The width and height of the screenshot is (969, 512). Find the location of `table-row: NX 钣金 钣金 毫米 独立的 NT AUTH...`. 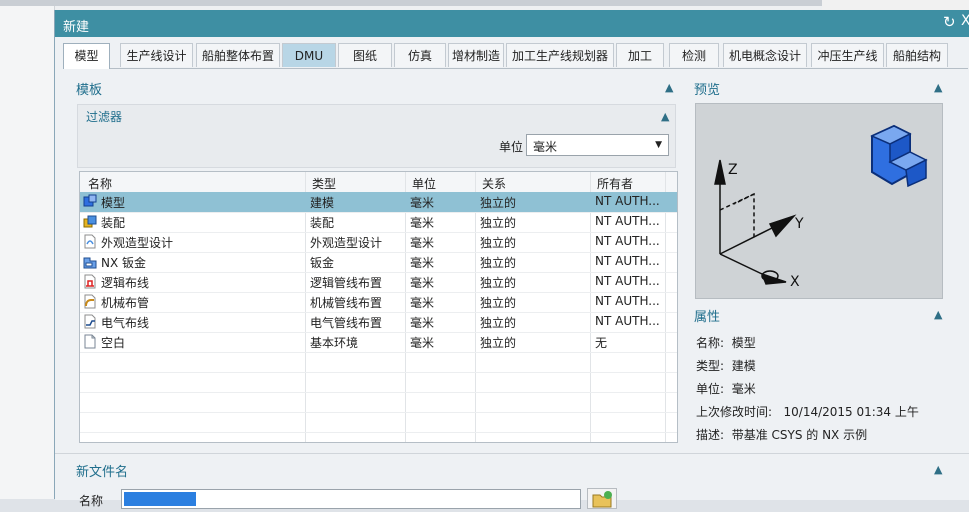

table-row: NX 钣金 钣金 毫米 独立的 NT AUTH... is located at coordinates (378, 262).